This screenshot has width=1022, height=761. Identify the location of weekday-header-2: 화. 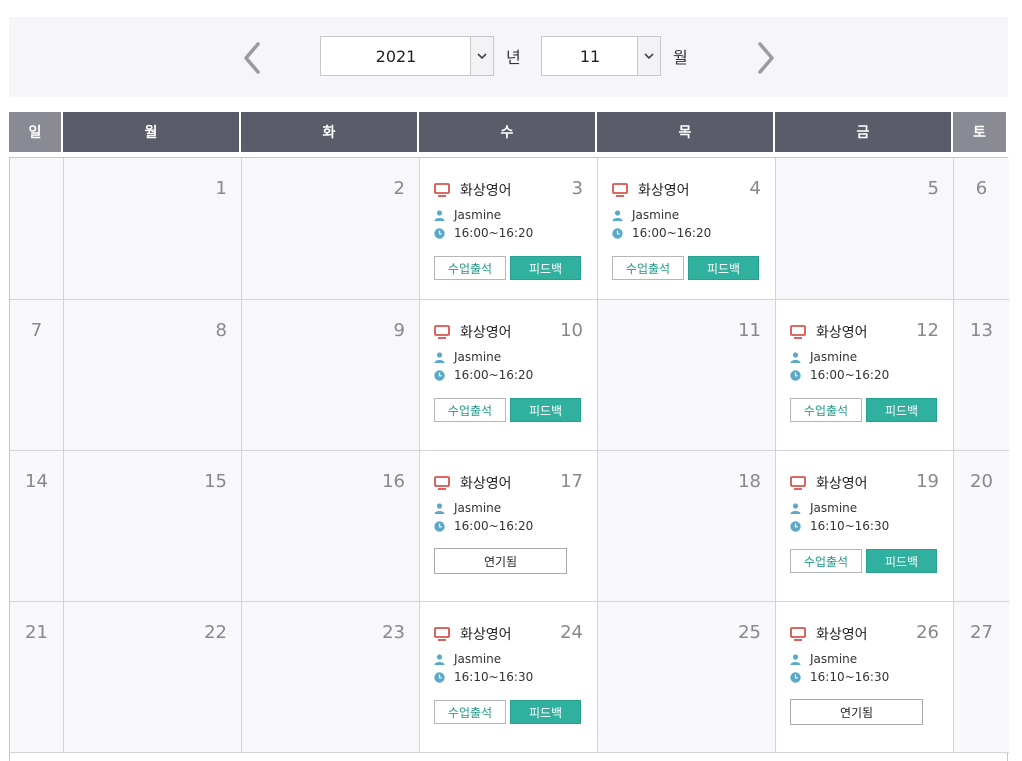
(329, 132).